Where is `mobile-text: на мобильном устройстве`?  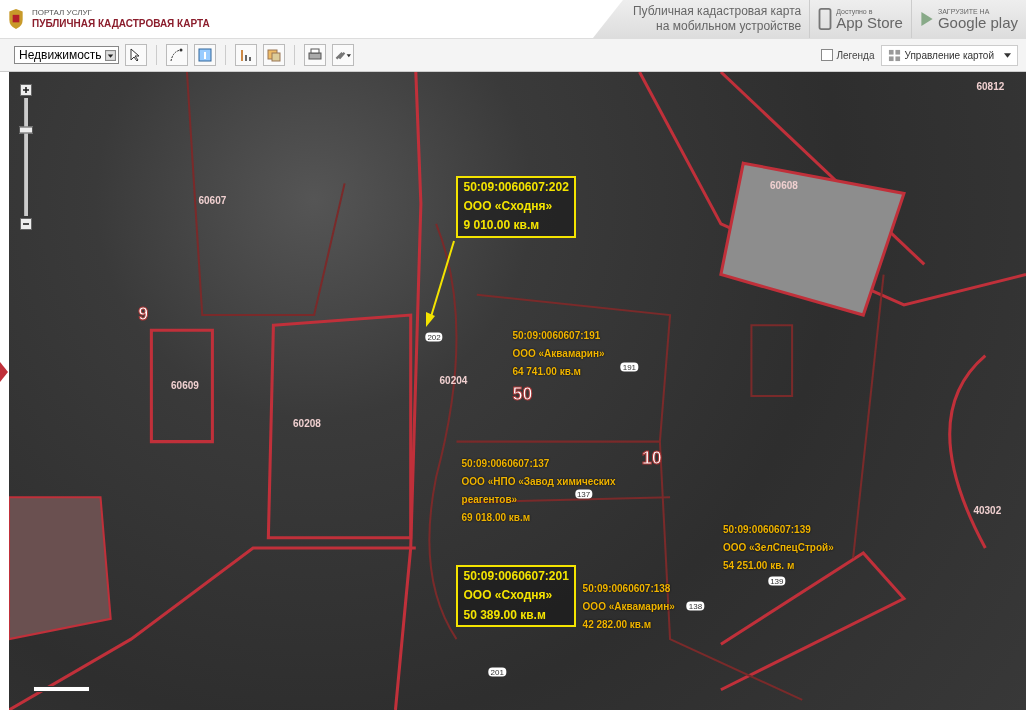 mobile-text: на мобильном устройстве is located at coordinates (729, 26).